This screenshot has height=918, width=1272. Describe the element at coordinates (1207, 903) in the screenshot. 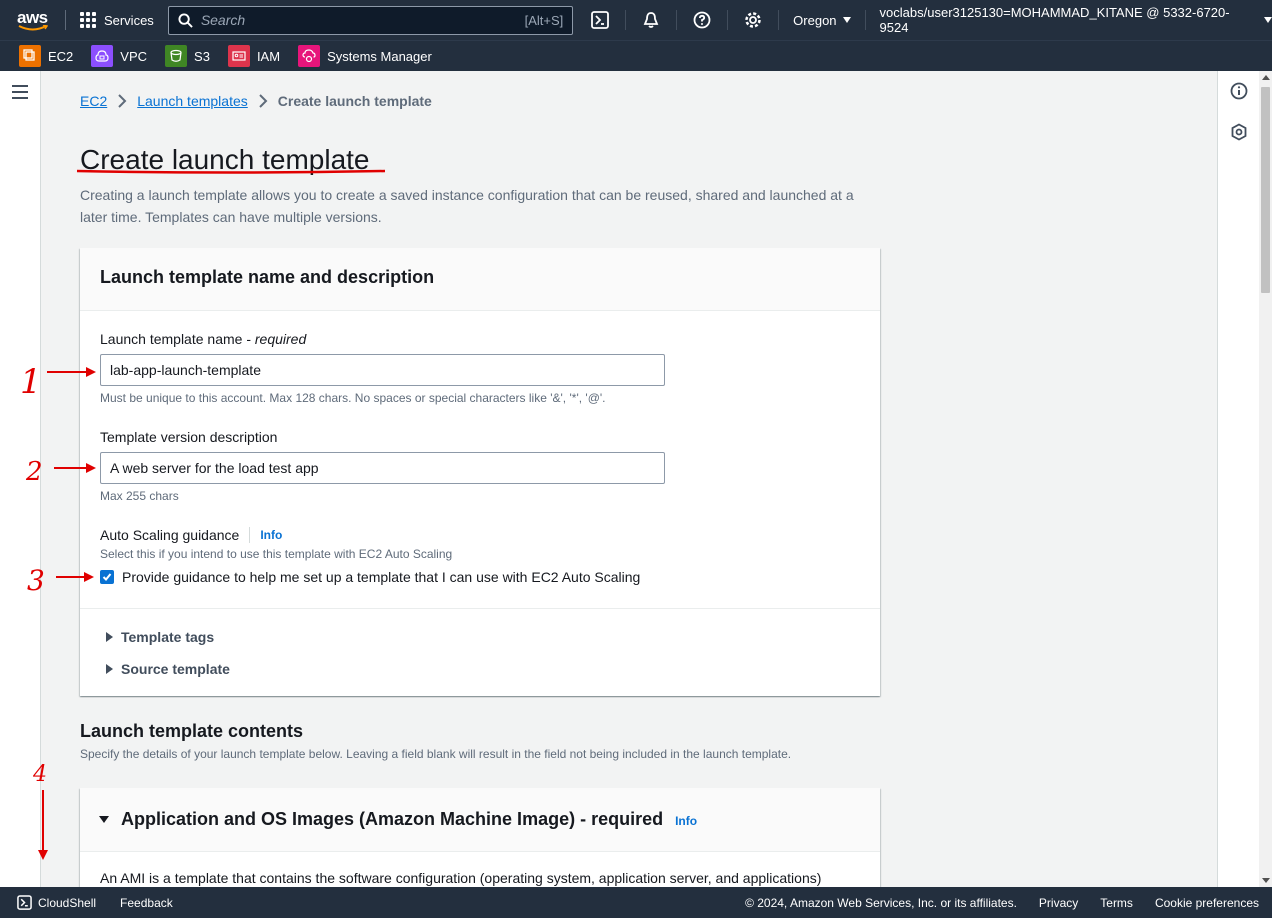

I see `cookie-preferences-link: Cookie preferences` at that location.